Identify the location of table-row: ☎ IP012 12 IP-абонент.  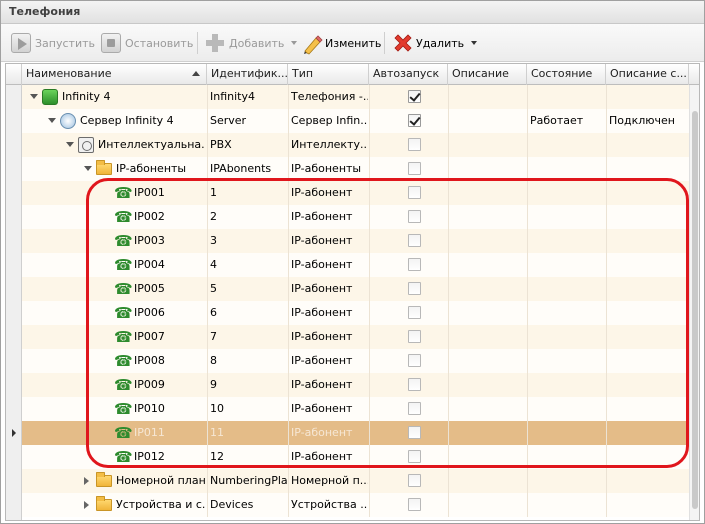
(355, 457).